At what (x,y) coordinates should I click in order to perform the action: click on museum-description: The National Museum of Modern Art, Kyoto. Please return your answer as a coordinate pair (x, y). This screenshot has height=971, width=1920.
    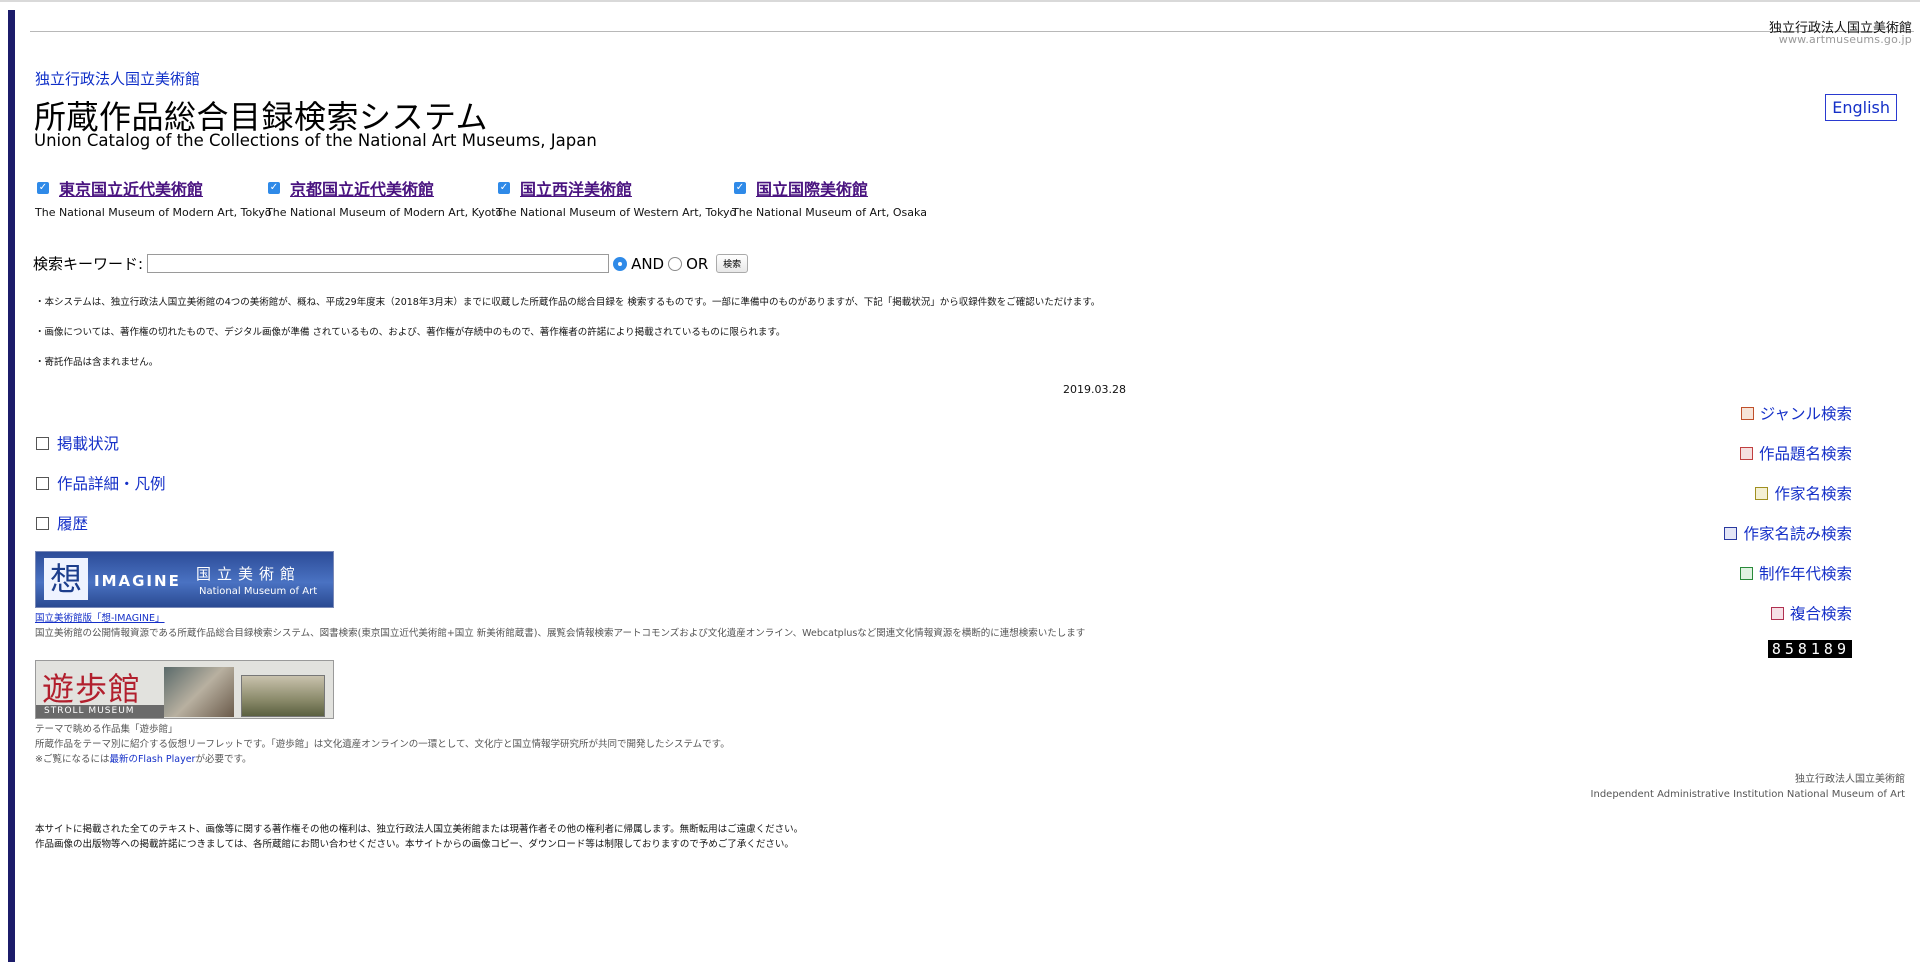
    Looking at the image, I should click on (384, 212).